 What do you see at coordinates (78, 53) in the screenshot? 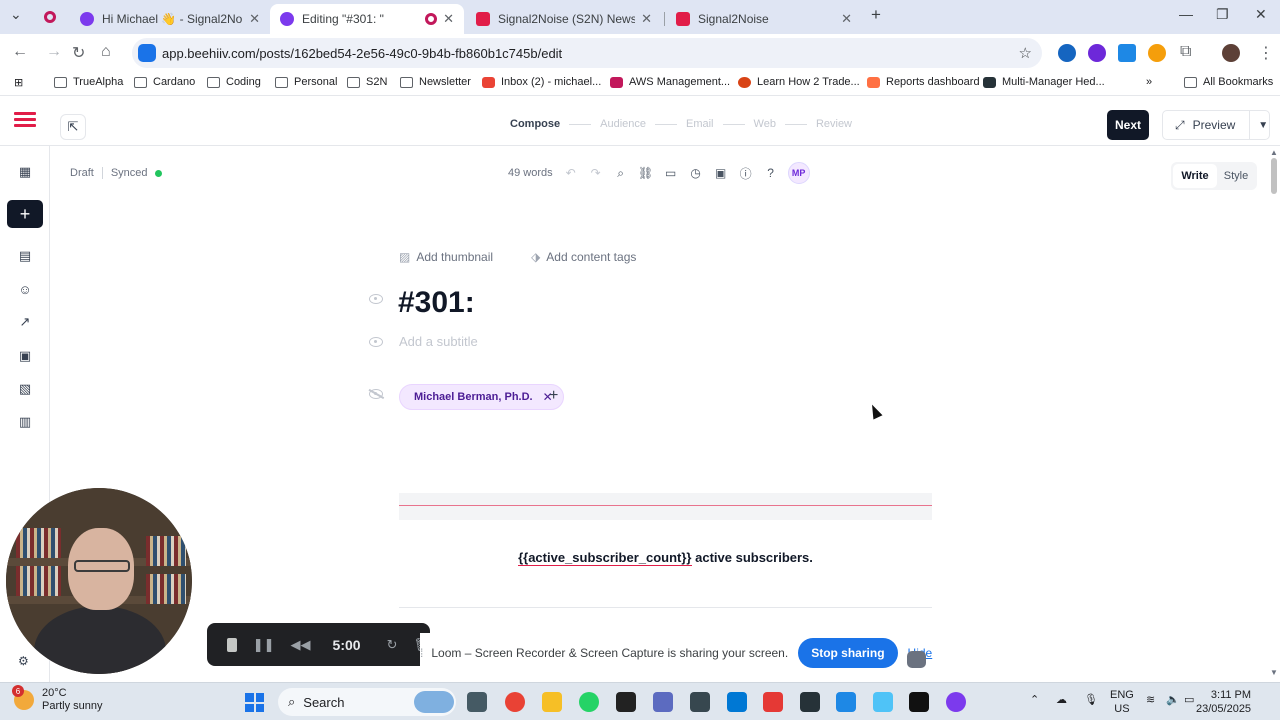
I see `reload-icon: ↻` at bounding box center [78, 53].